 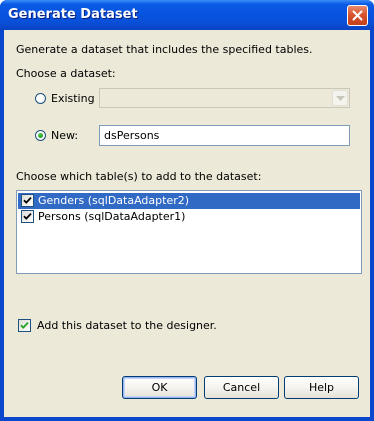 I want to click on genders-checkbox, so click(x=27, y=200).